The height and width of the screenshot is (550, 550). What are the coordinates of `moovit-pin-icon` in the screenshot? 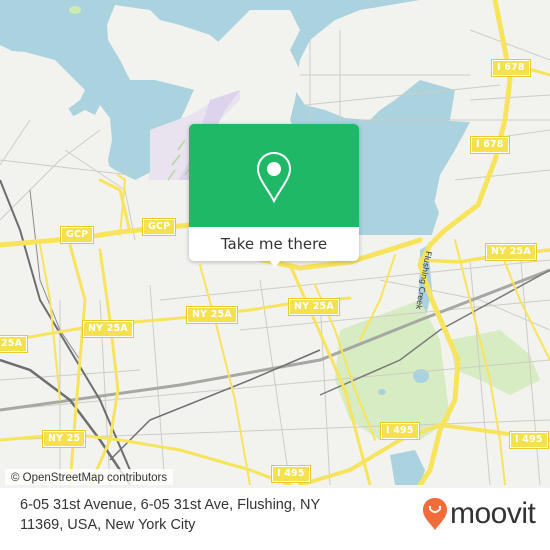 It's located at (435, 514).